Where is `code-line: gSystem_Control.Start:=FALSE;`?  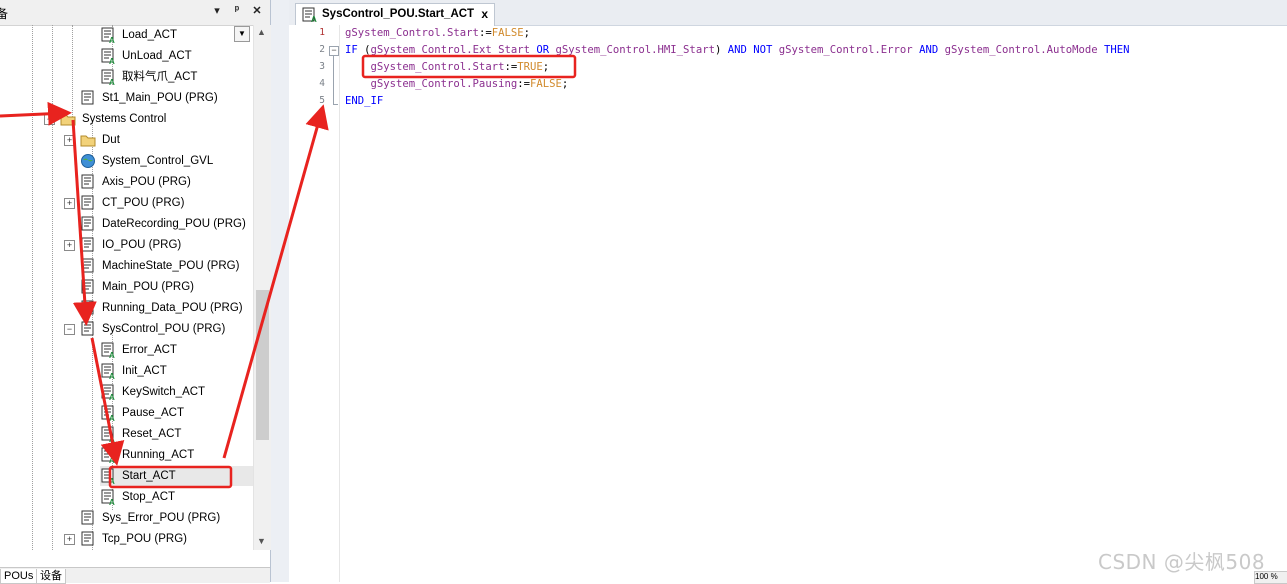
code-line: gSystem_Control.Start:=FALSE; is located at coordinates (437, 33).